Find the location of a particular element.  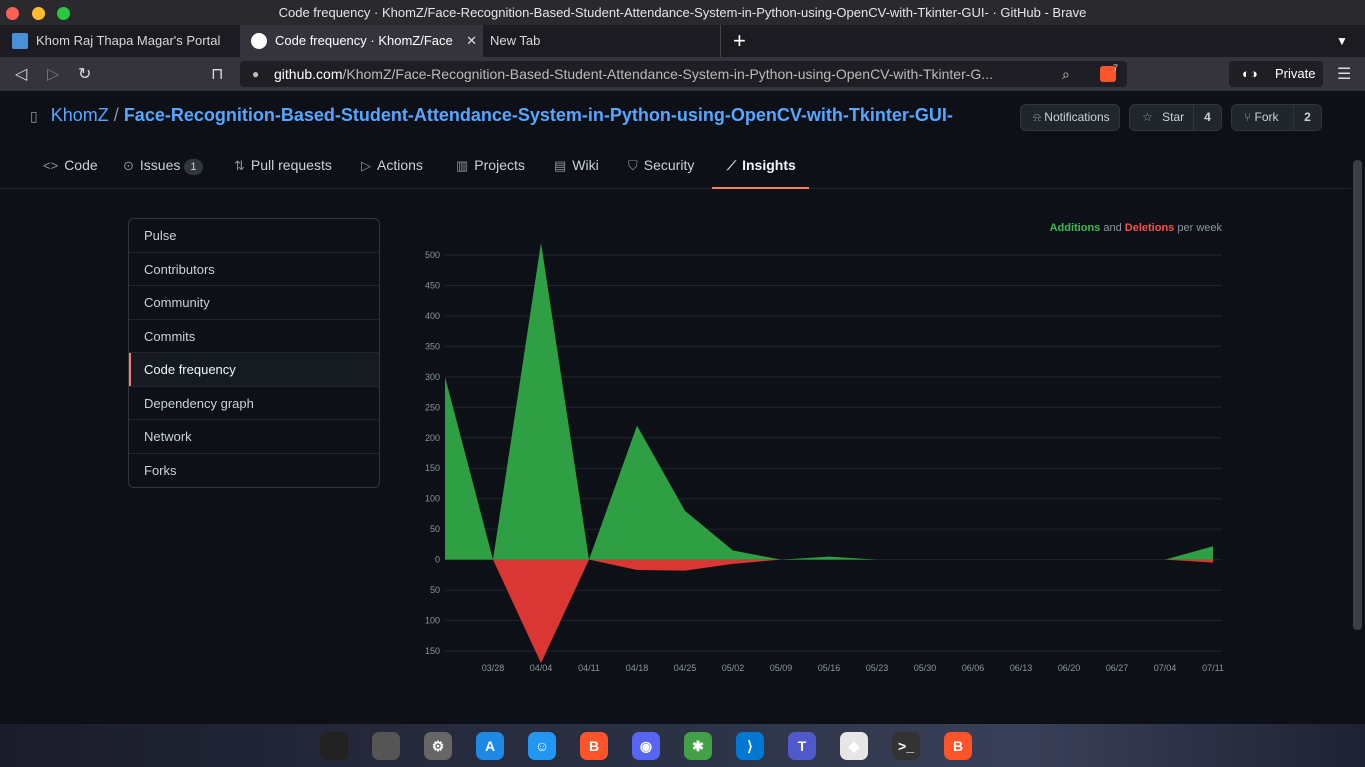

x-tick-label: 05/23 is located at coordinates (877, 668).